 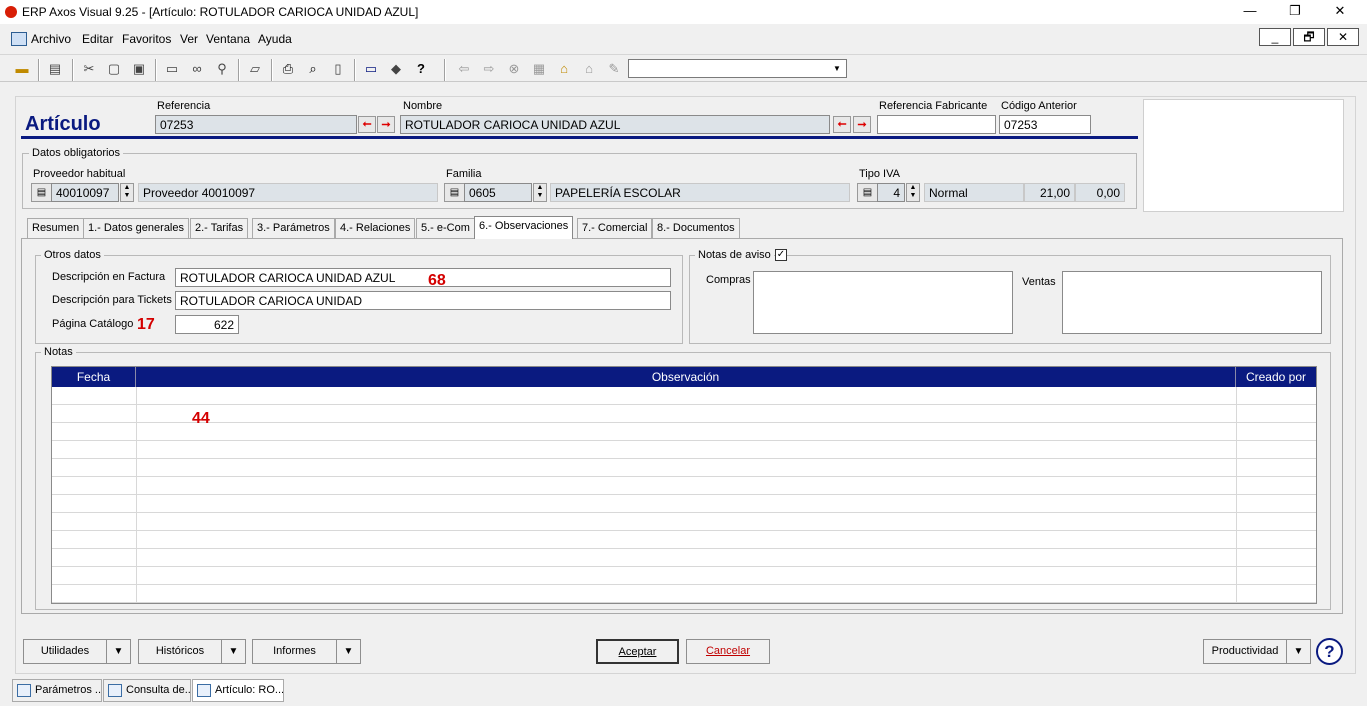 What do you see at coordinates (589, 69) in the screenshot?
I see `favorites-icon: ⌂` at bounding box center [589, 69].